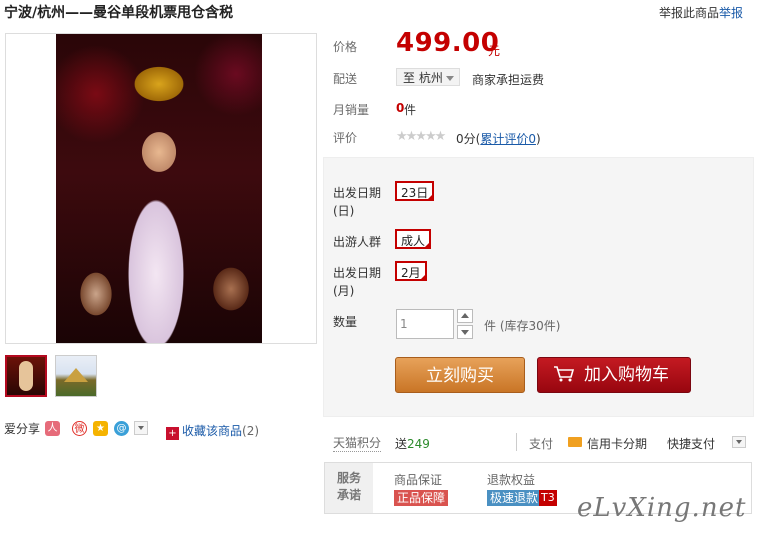 The height and width of the screenshot is (543, 782). I want to click on shipping-label: 配送, so click(345, 79).